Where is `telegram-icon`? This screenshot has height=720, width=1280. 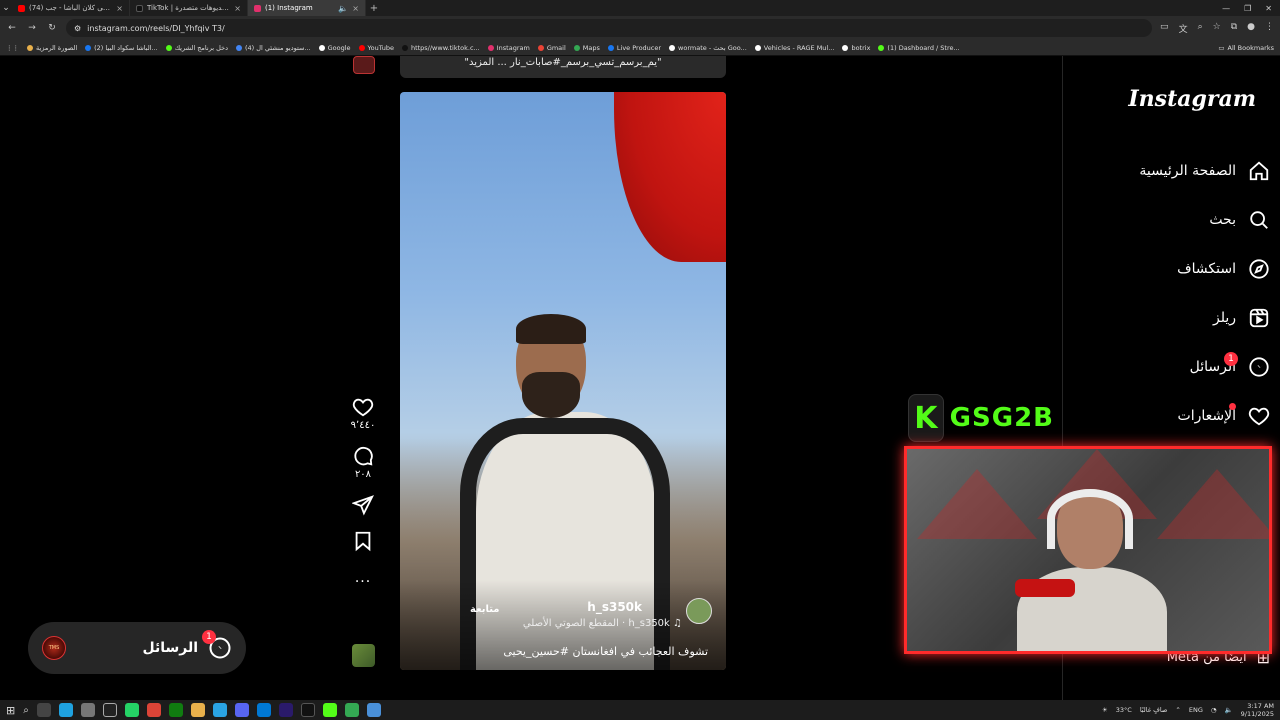 telegram-icon is located at coordinates (219, 710).